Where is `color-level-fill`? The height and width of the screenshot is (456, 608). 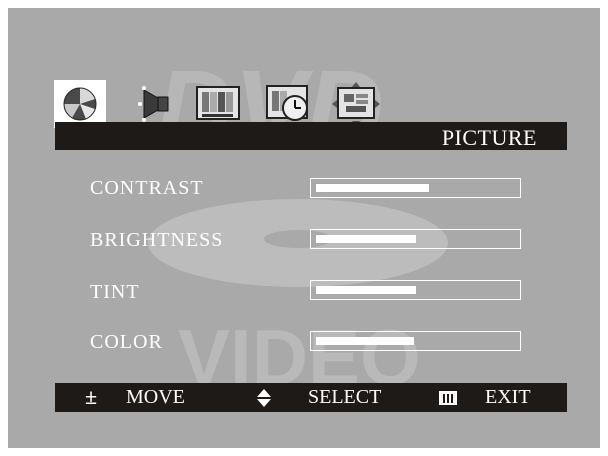 color-level-fill is located at coordinates (365, 341).